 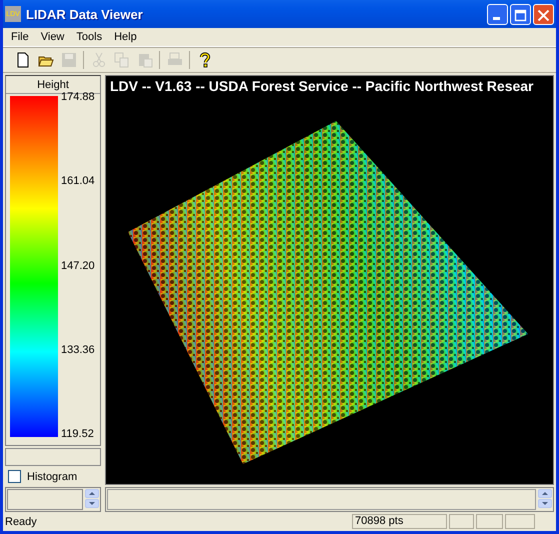 I want to click on legend-label: 147.20, so click(x=78, y=266).